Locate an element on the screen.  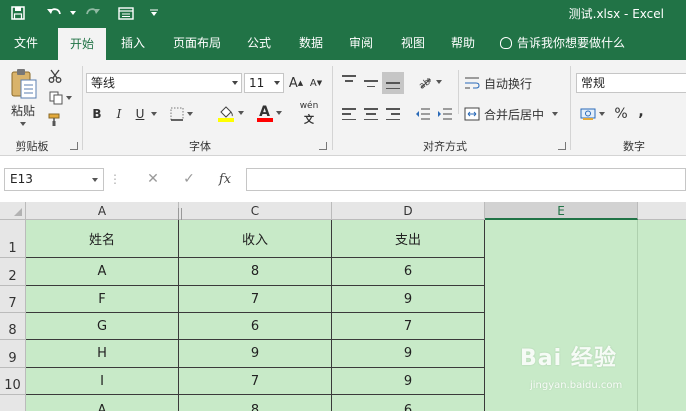
table-cell: 姓名 is located at coordinates (102, 239).